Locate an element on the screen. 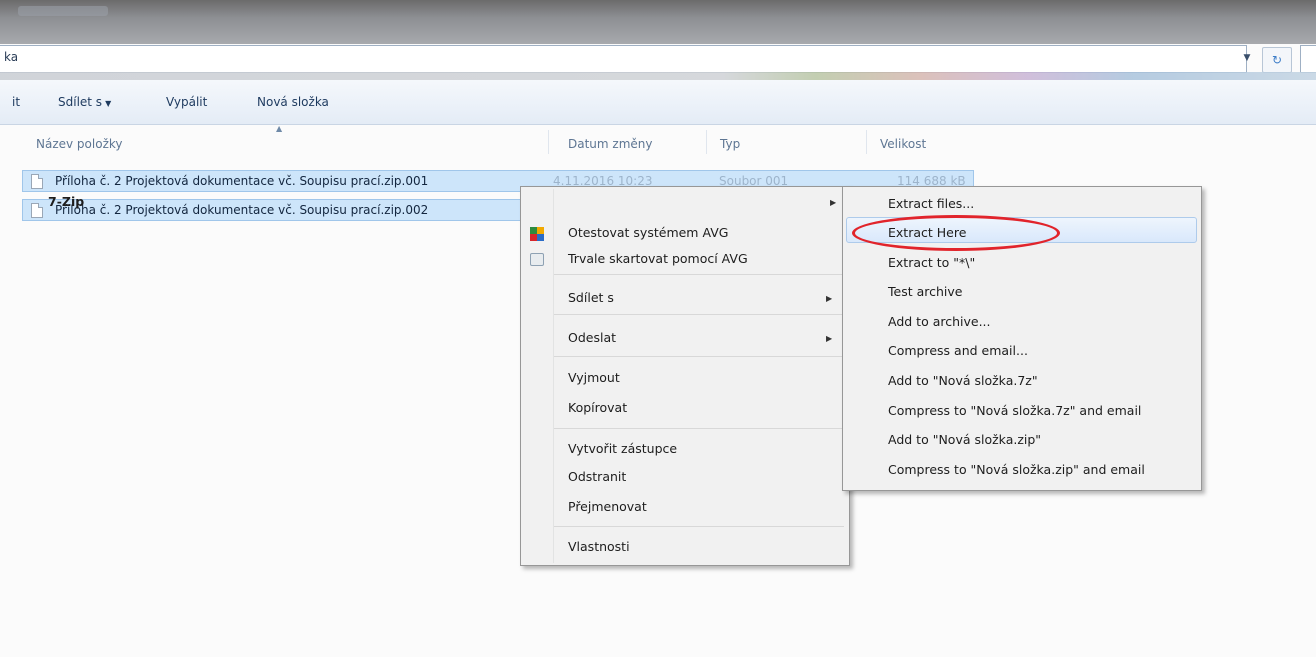 The width and height of the screenshot is (1316, 657). address-dropdown-icon: ▼ is located at coordinates (1247, 58).